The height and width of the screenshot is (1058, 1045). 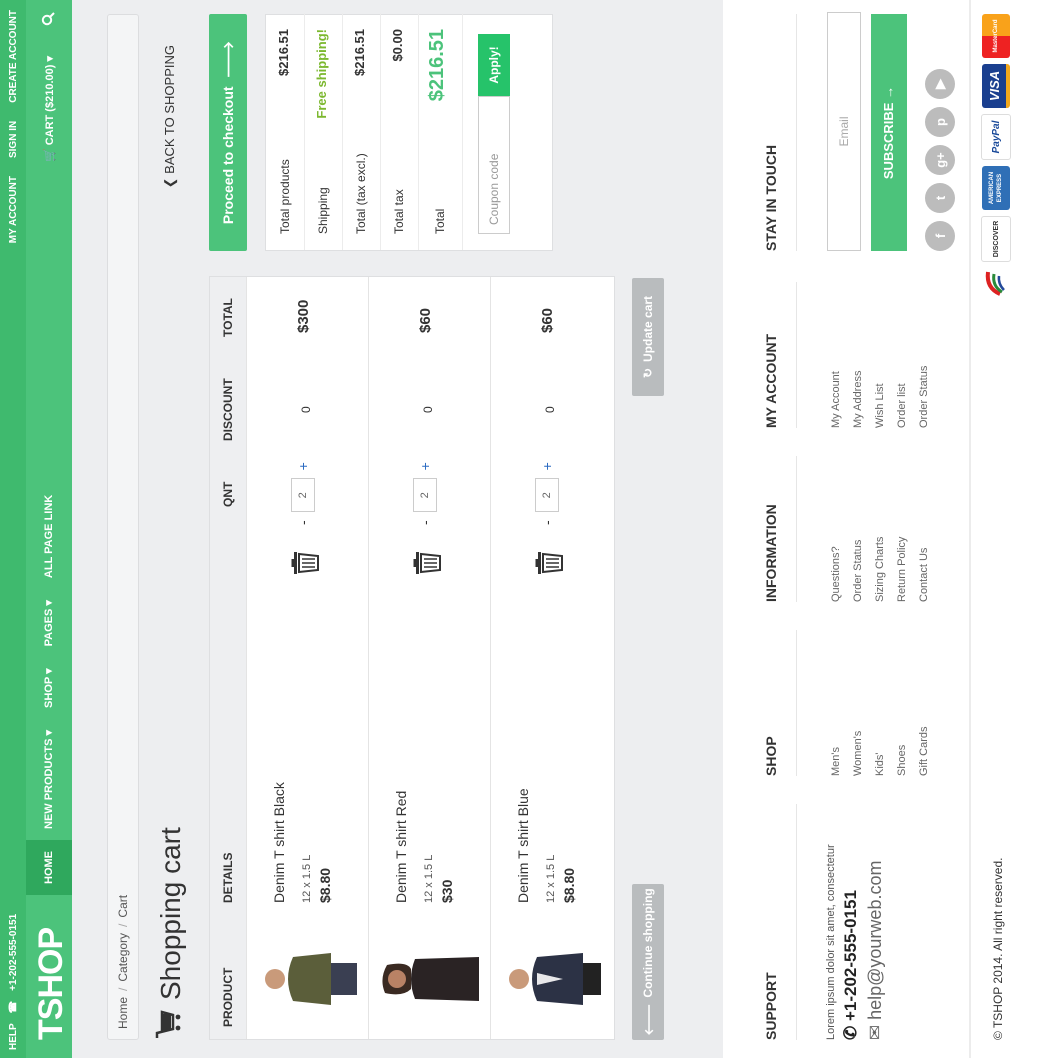 I want to click on sign-in-link: SIGN IN, so click(x=13, y=139).